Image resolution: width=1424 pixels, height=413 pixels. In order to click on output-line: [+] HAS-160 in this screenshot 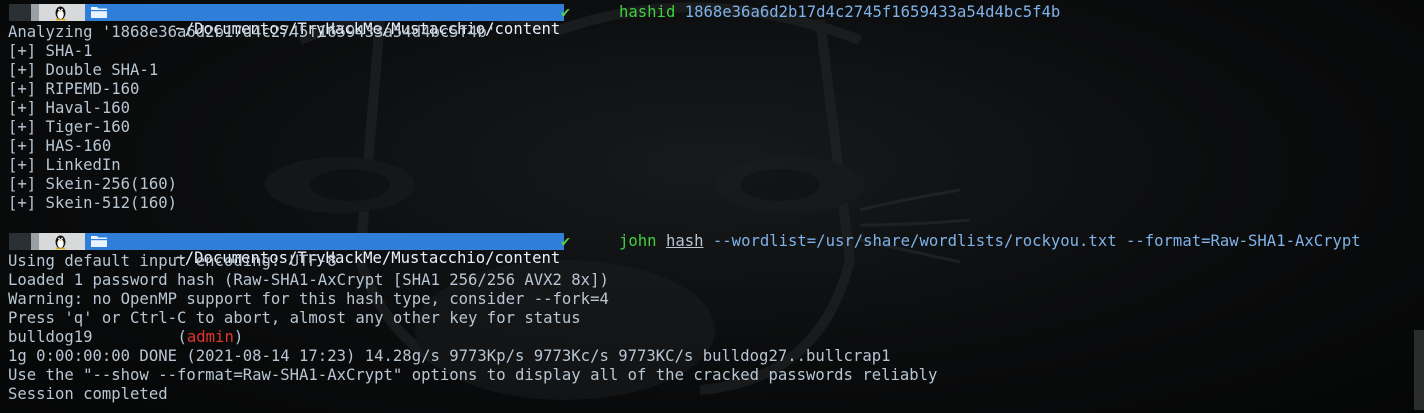, I will do `click(60, 146)`.